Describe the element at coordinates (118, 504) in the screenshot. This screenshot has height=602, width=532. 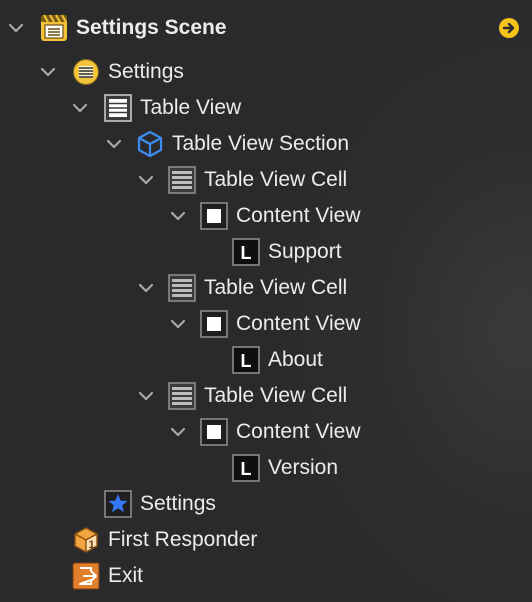
I see `star-icon` at that location.